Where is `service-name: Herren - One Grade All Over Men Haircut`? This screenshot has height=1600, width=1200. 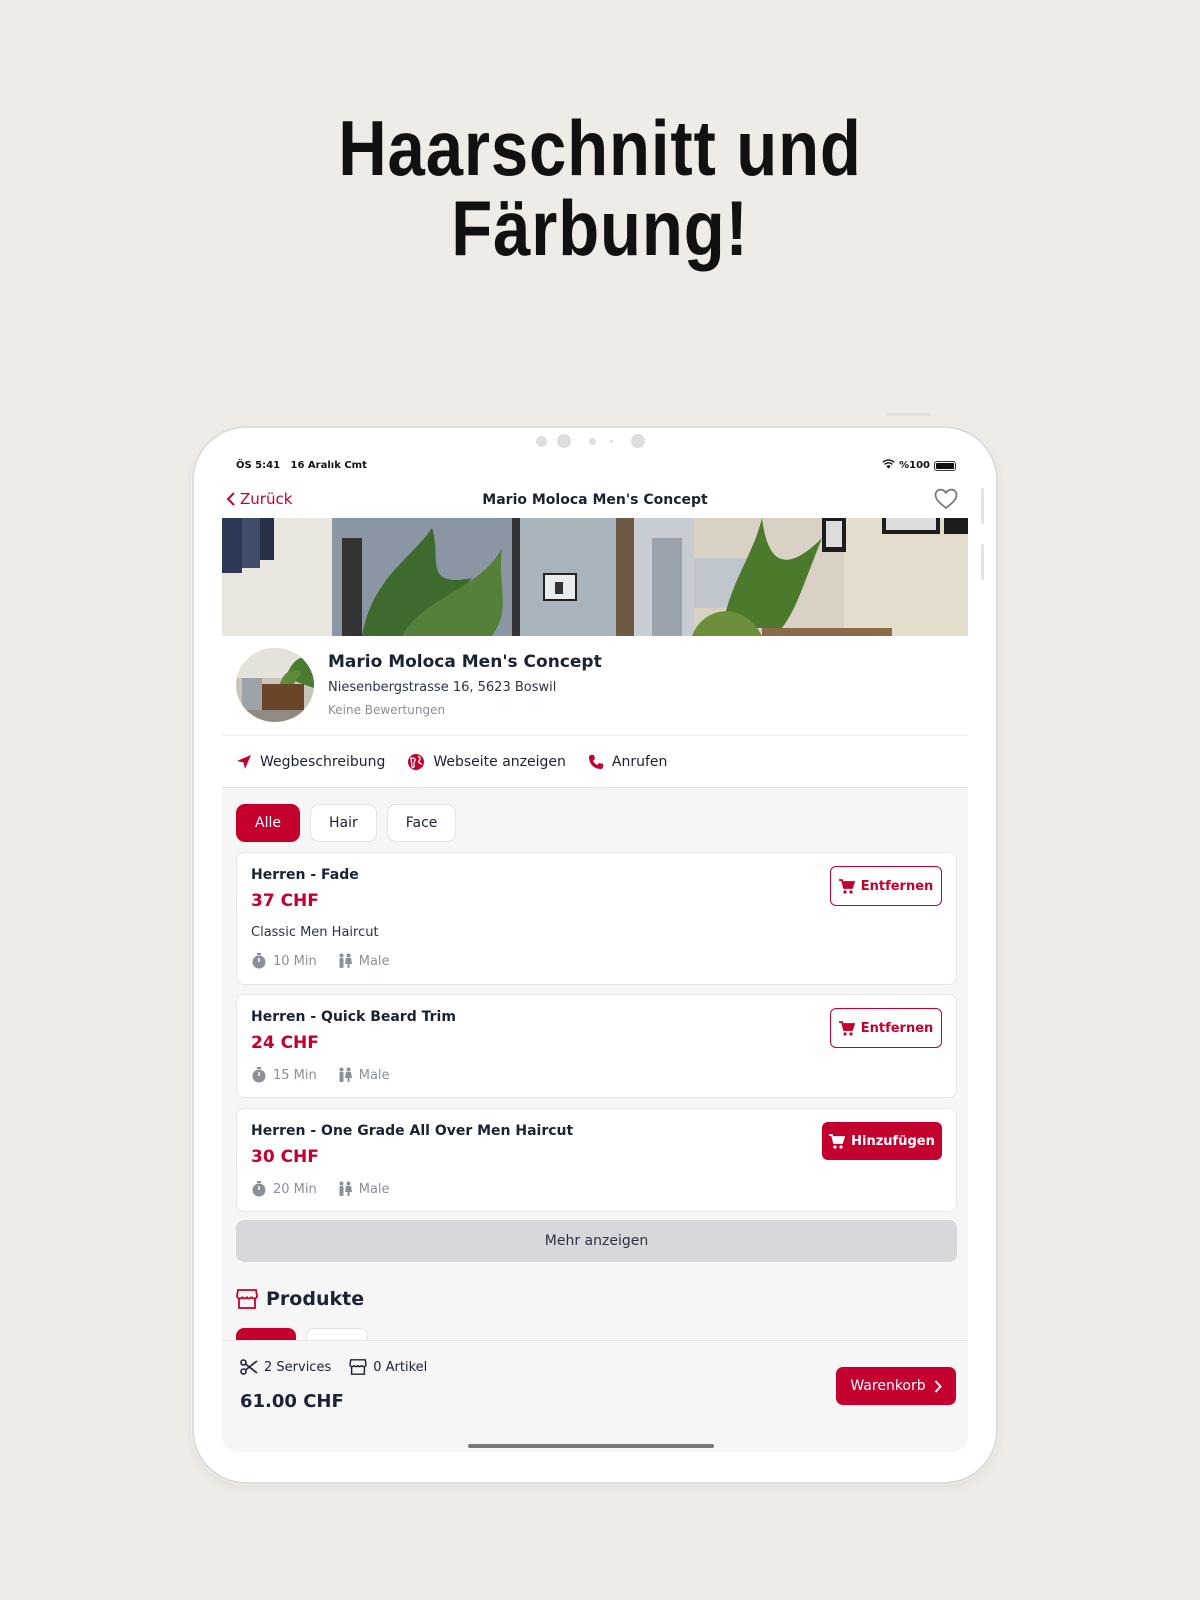
service-name: Herren - One Grade All Over Men Haircut is located at coordinates (412, 1131).